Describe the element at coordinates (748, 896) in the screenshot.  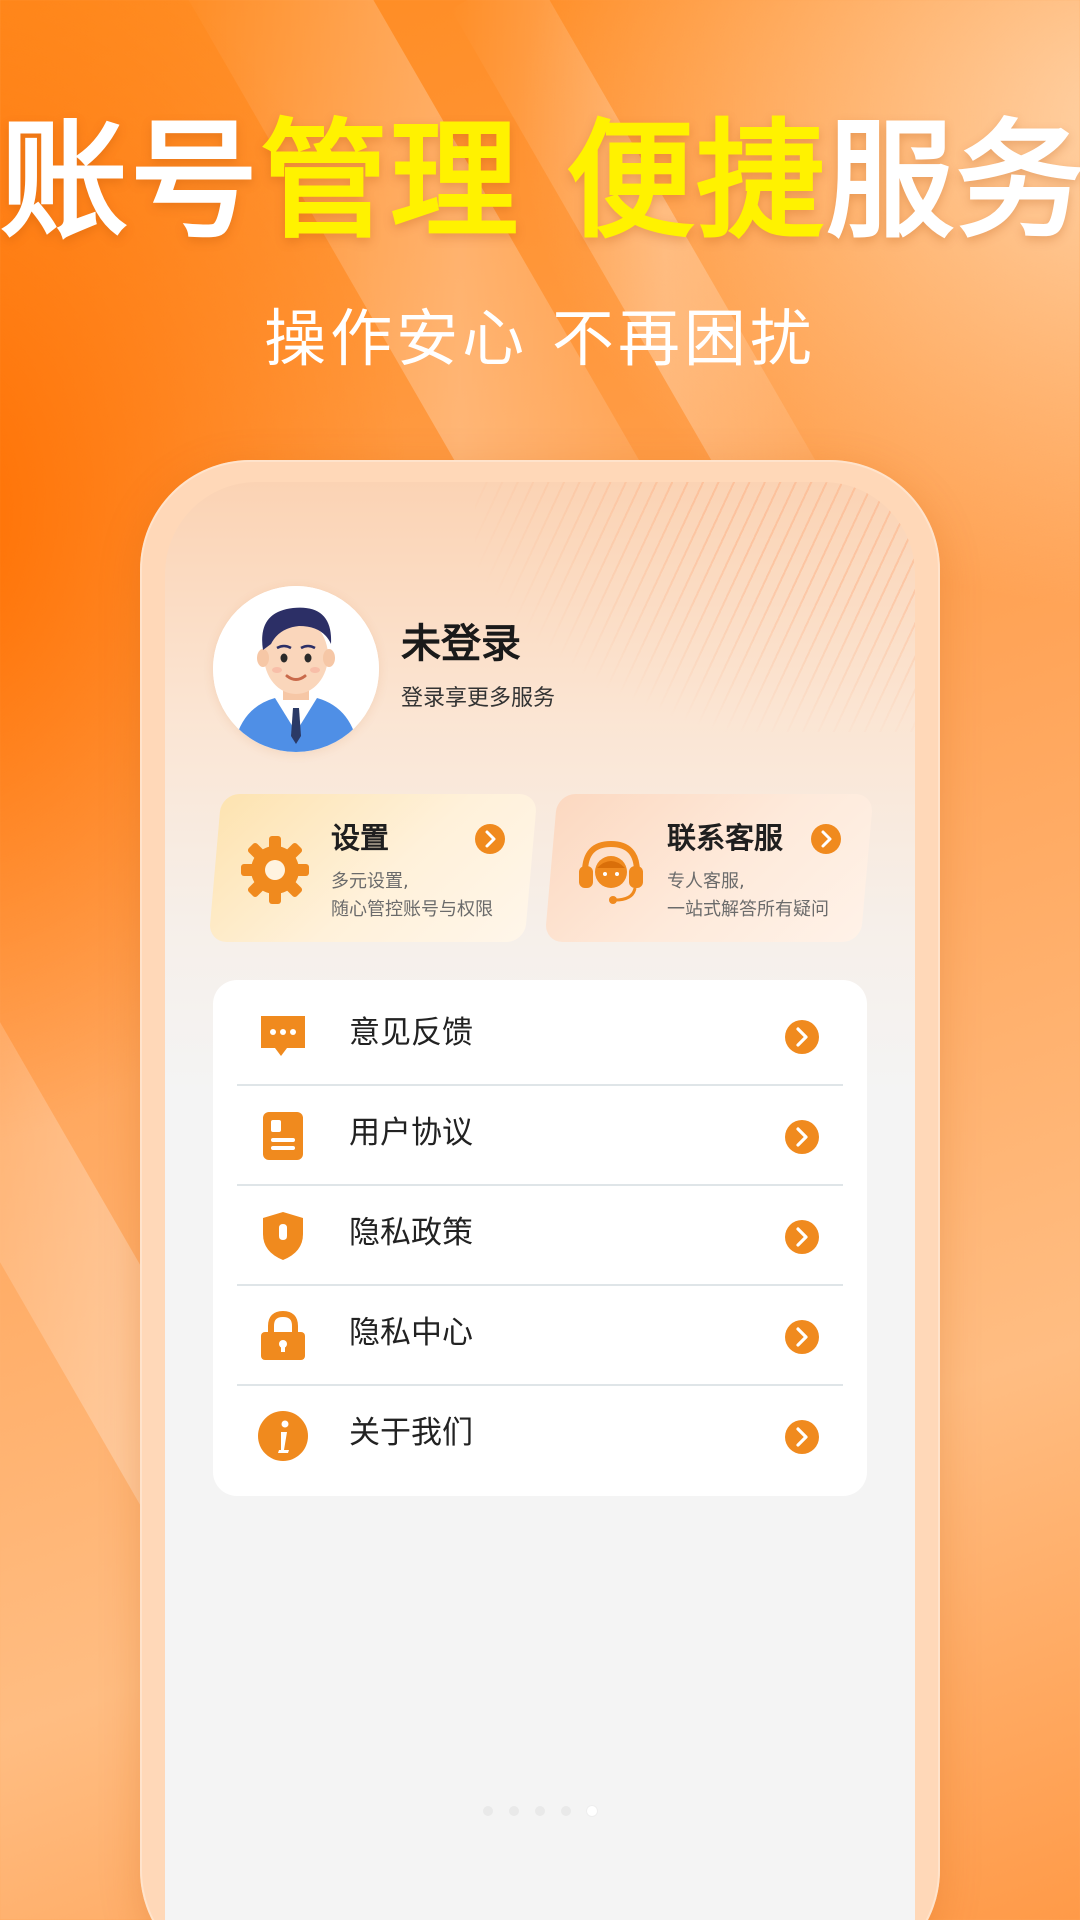
I see `service-description: 专人客服, 一站式解答所有疑问` at that location.